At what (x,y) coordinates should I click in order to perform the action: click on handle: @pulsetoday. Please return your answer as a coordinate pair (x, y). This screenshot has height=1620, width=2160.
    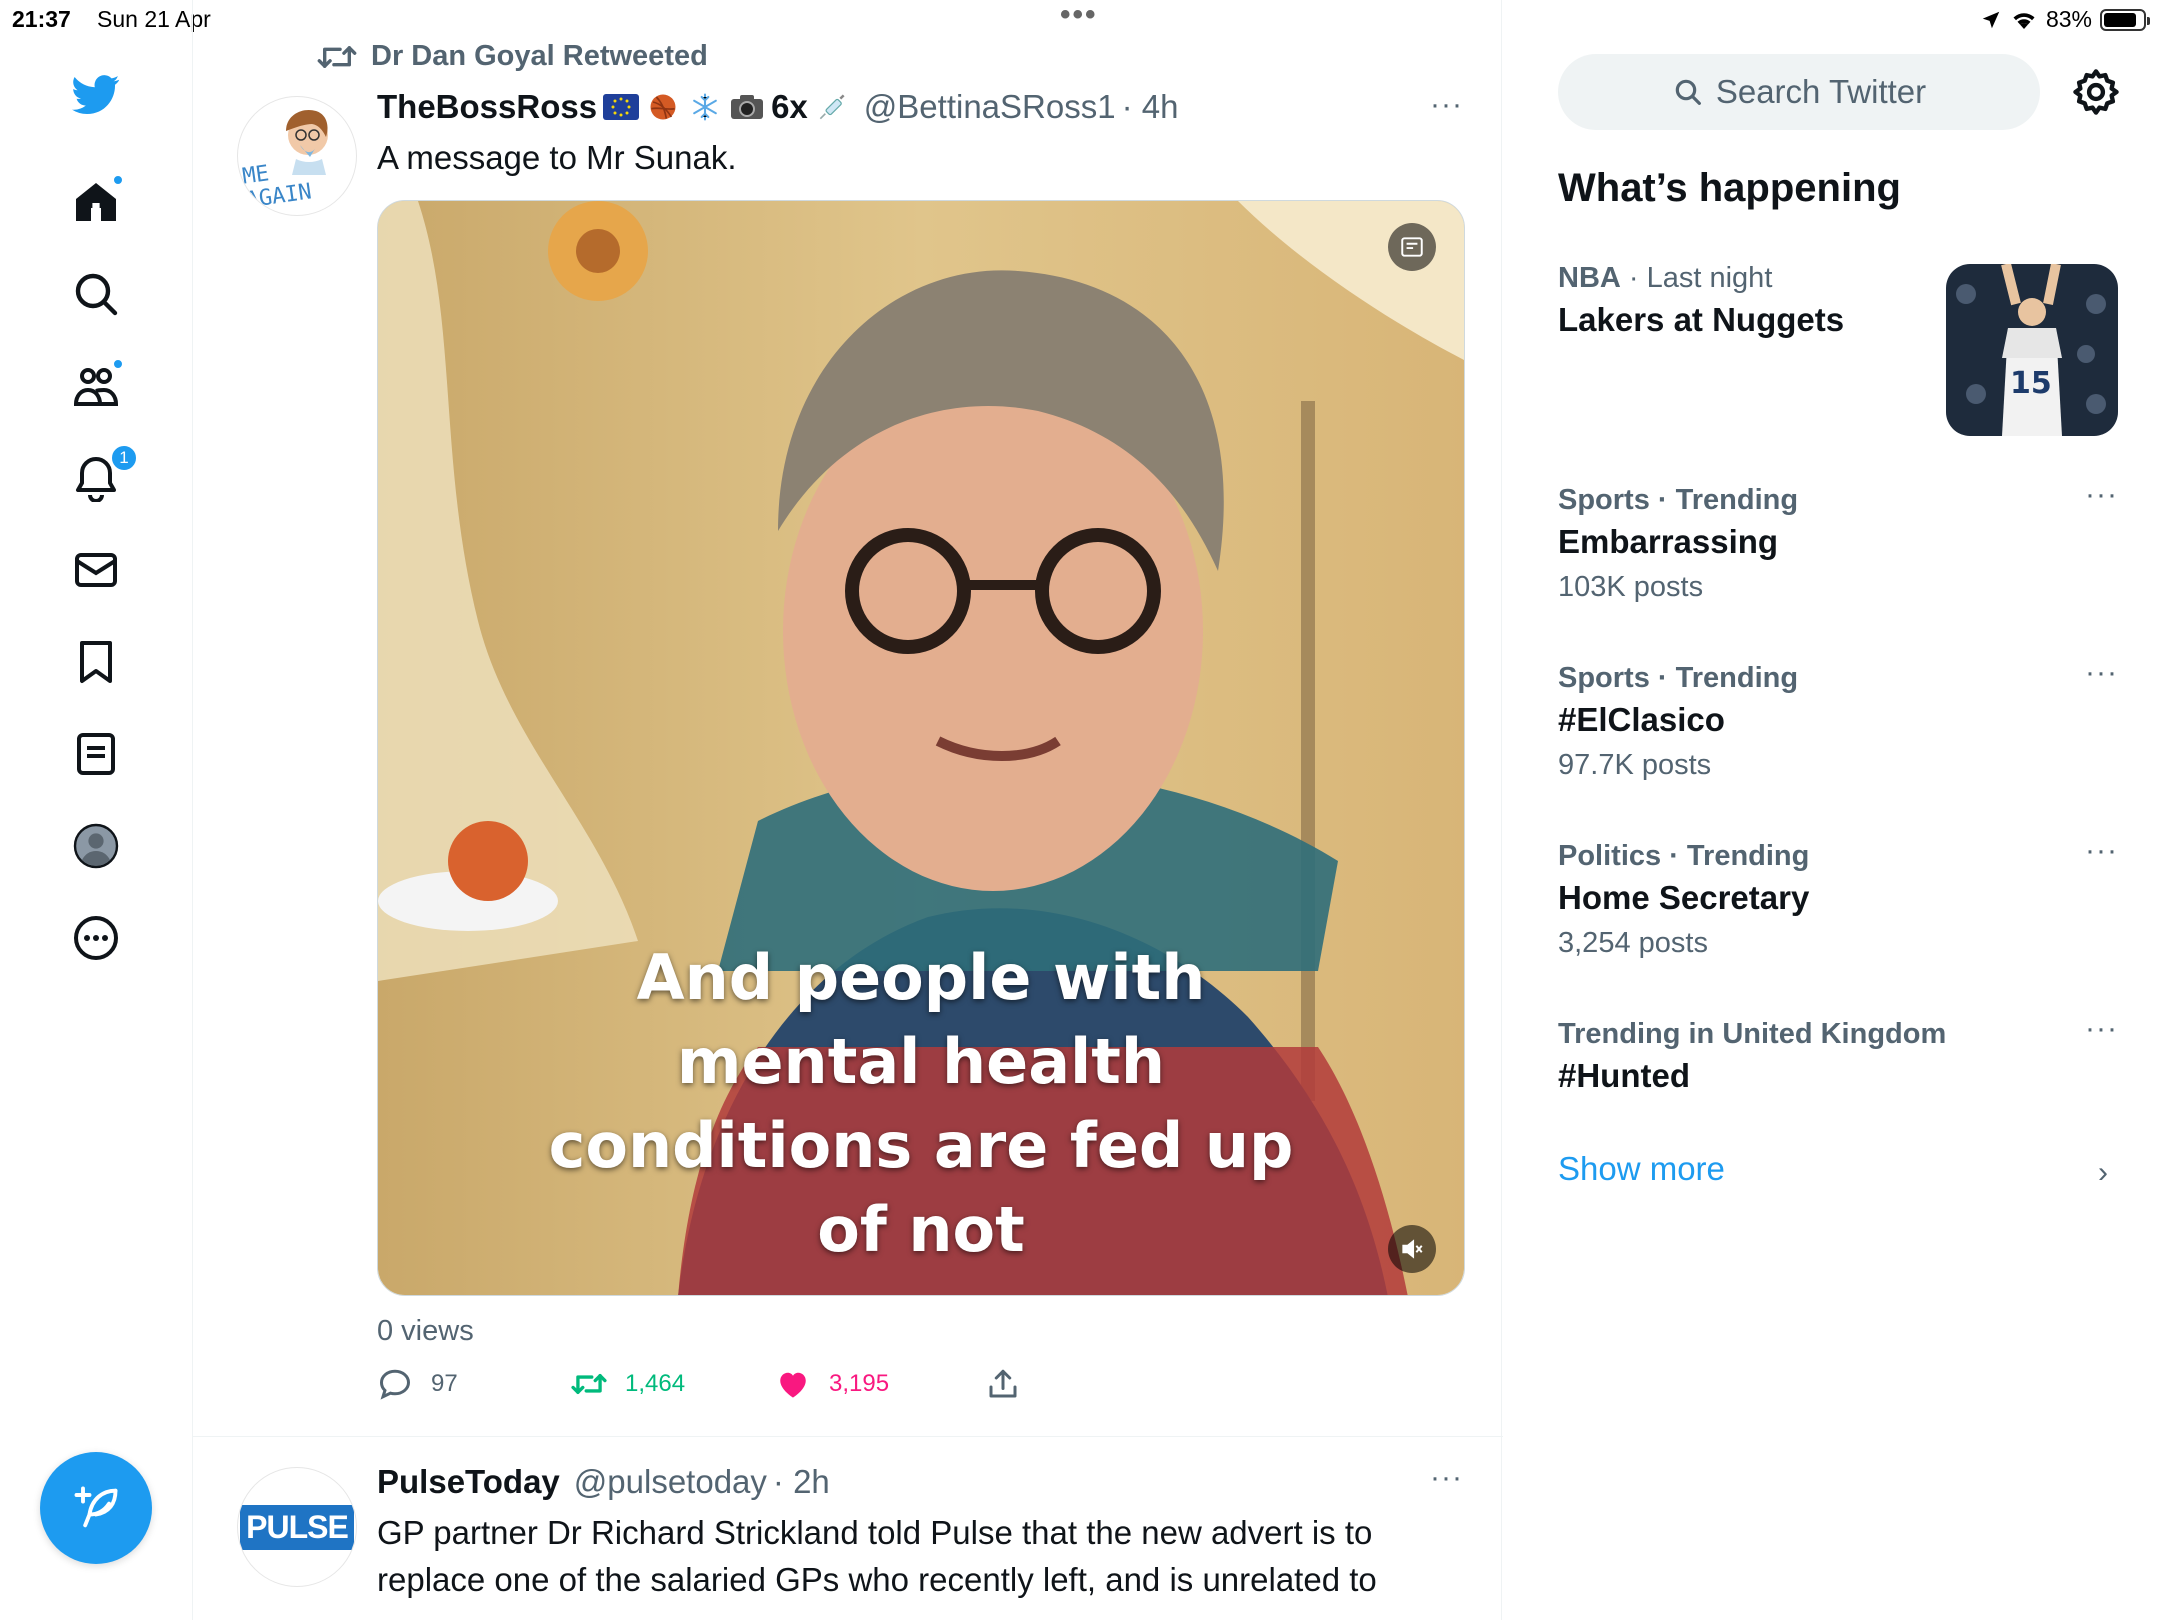
    Looking at the image, I should click on (670, 1482).